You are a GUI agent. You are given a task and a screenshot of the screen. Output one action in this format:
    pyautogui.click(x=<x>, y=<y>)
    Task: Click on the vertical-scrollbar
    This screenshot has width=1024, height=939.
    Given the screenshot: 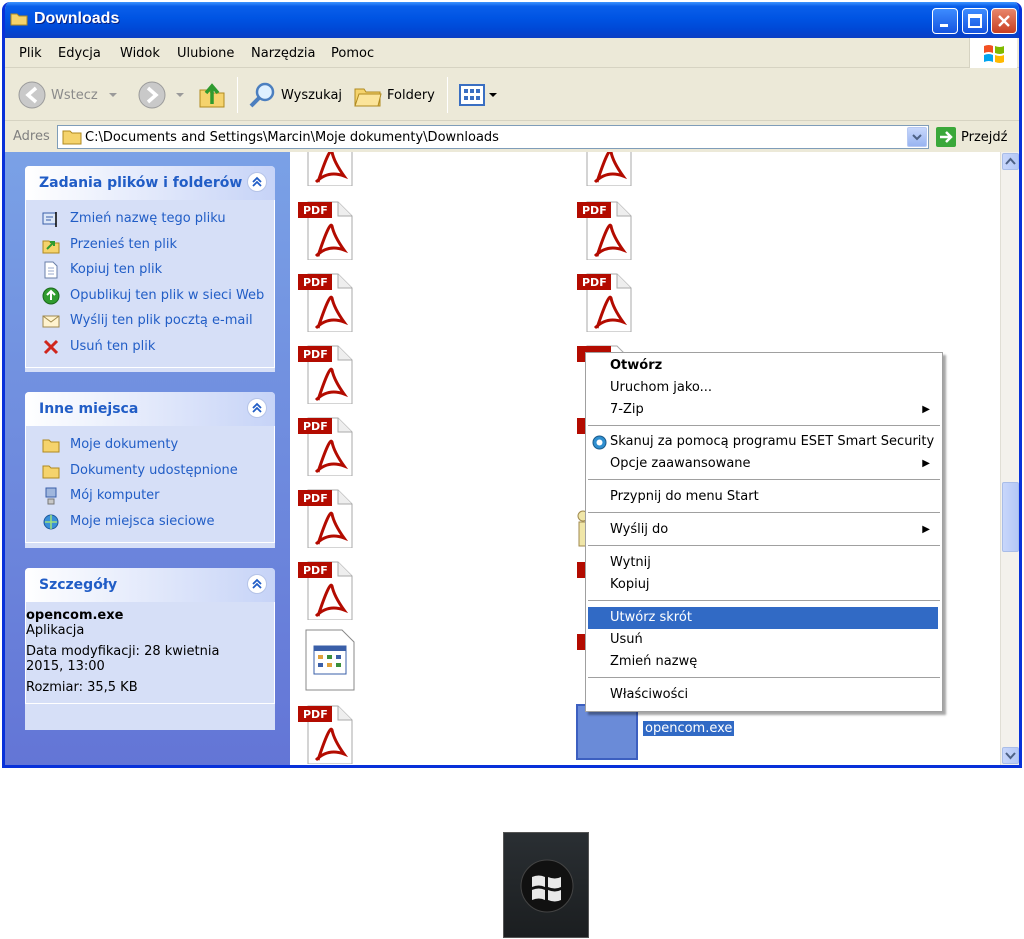 What is the action you would take?
    pyautogui.click(x=1009, y=458)
    